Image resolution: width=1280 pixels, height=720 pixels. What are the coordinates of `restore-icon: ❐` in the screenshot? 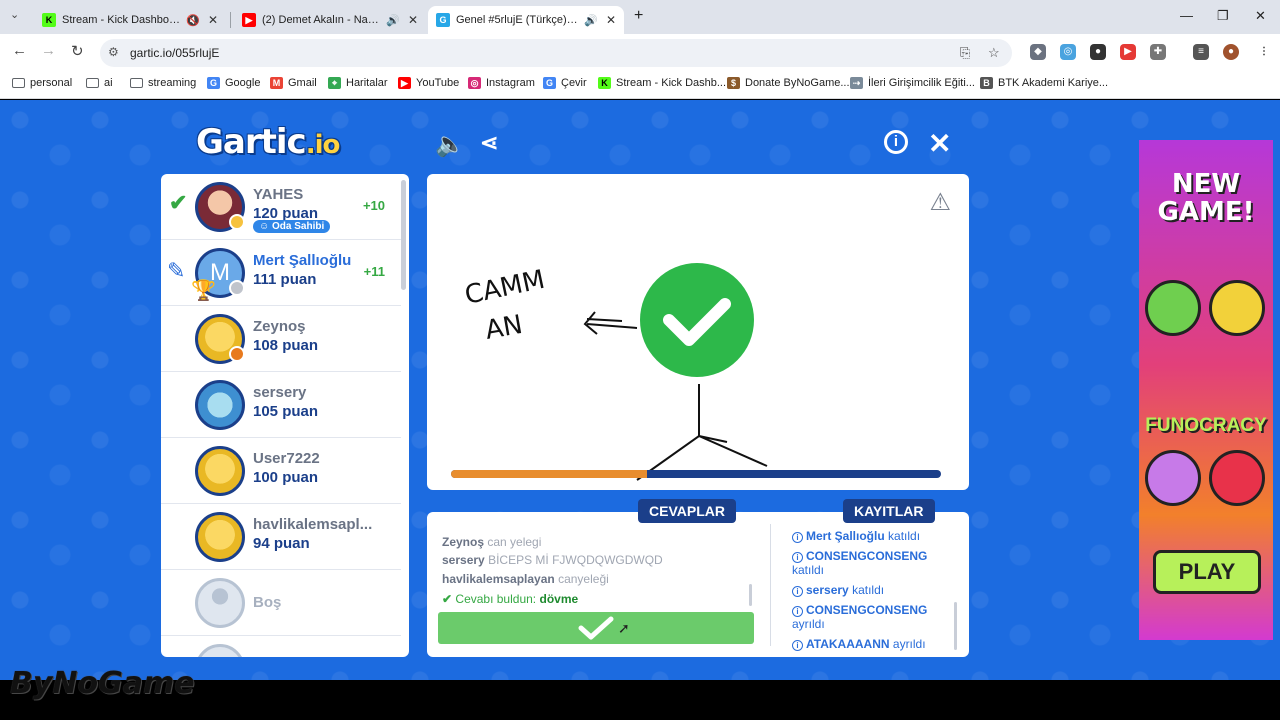 It's located at (1223, 16).